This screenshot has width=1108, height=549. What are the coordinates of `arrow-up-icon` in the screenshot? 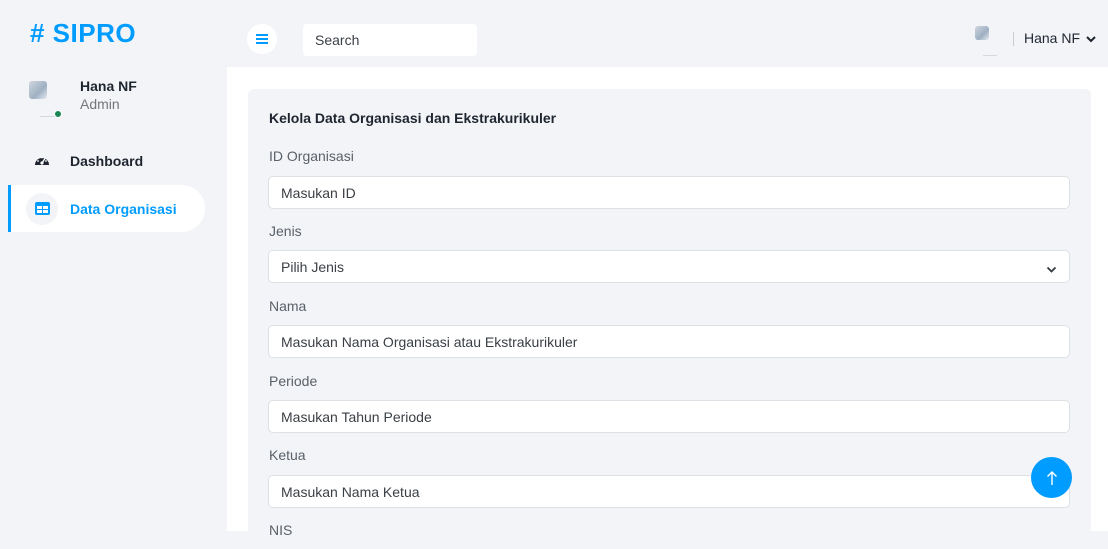 It's located at (1051, 477).